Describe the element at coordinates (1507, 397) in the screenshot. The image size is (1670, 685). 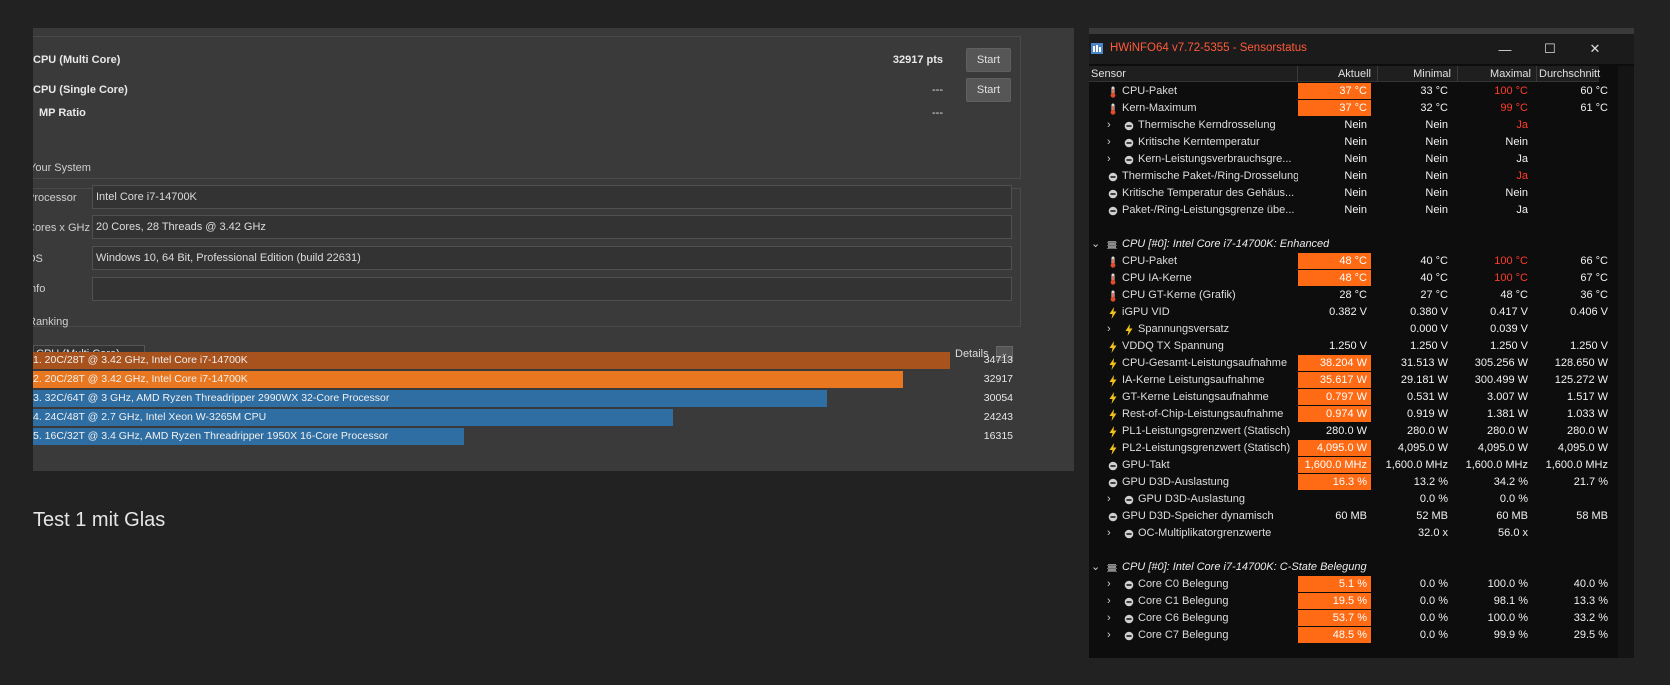
I see `value-max: 3.007 W` at that location.